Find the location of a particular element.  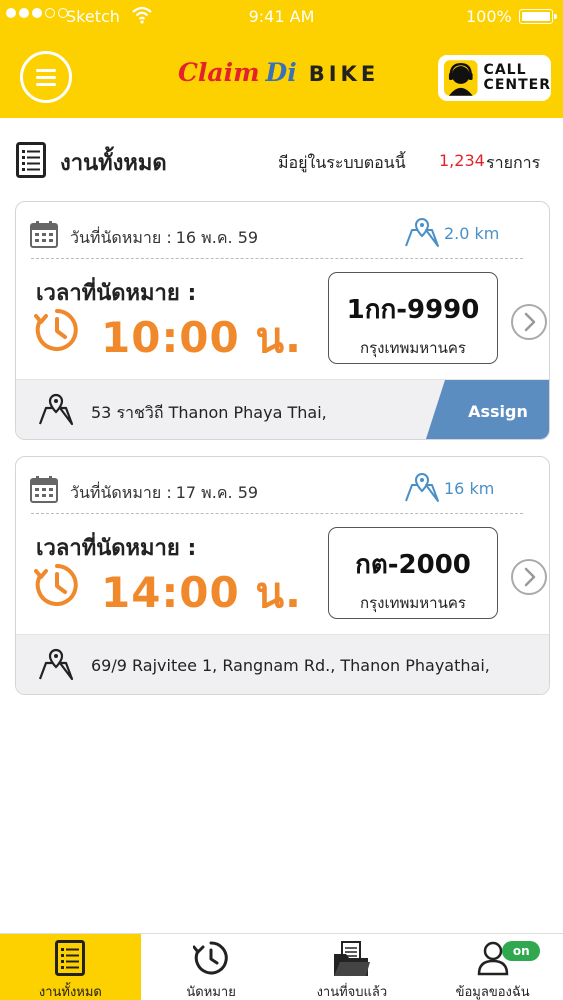

job-address: 53 ราชวิถี Thanon Phaya Thai, is located at coordinates (209, 412).